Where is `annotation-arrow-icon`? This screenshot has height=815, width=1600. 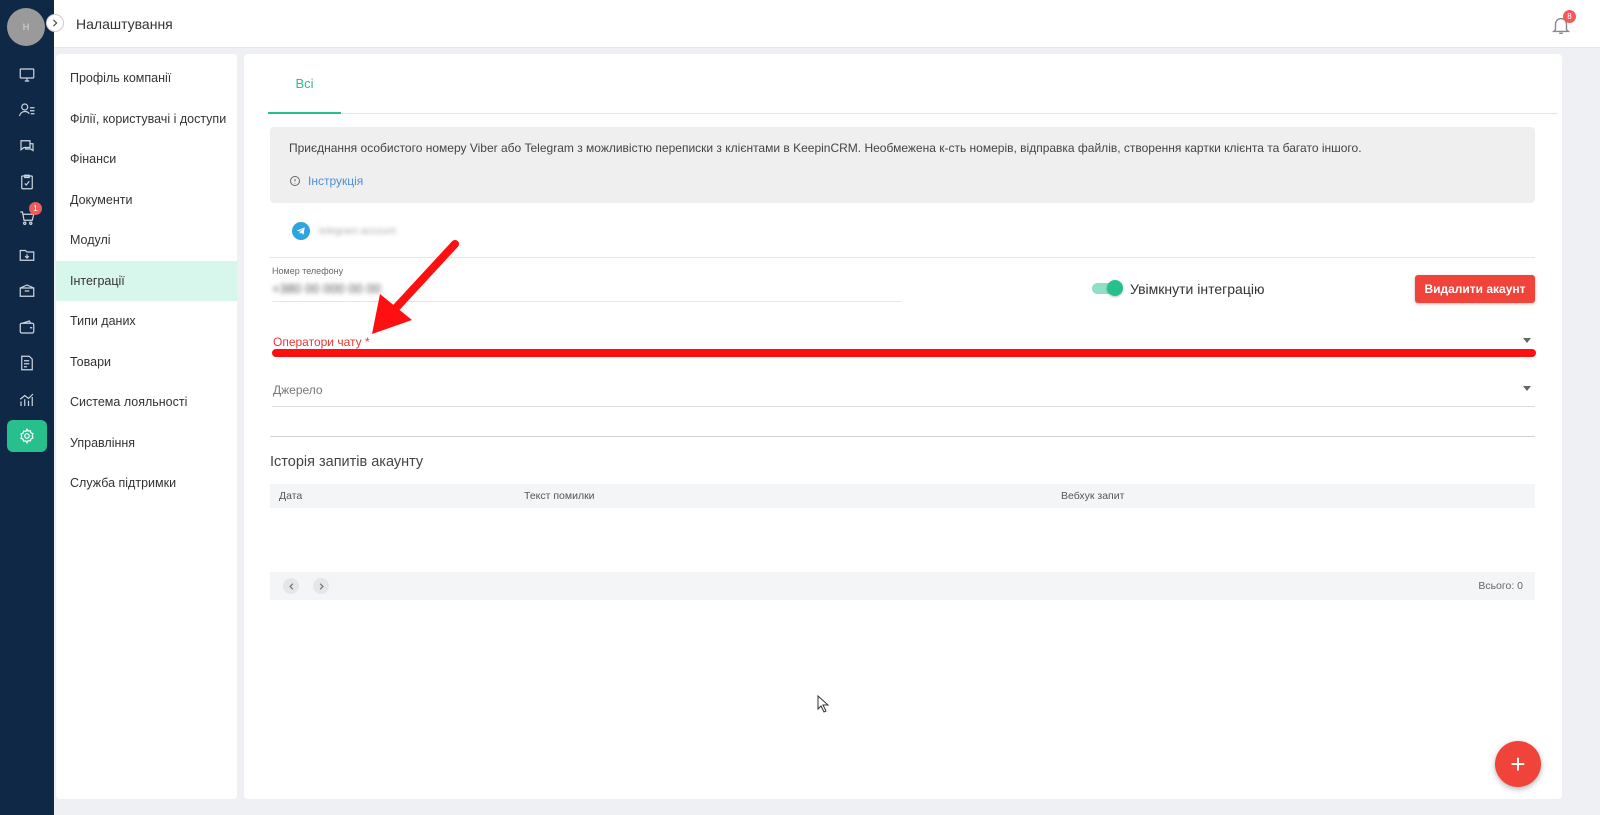 annotation-arrow-icon is located at coordinates (415, 287).